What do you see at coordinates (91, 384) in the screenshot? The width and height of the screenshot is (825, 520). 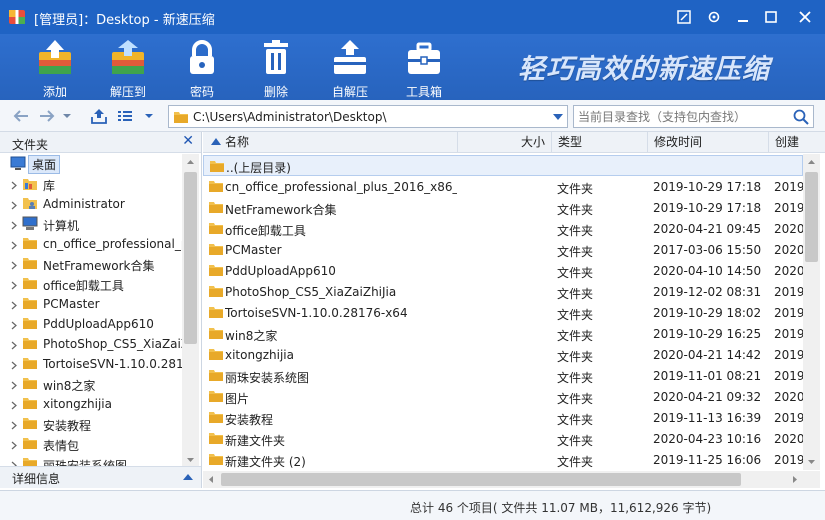 I see `tree-item: win8之家` at bounding box center [91, 384].